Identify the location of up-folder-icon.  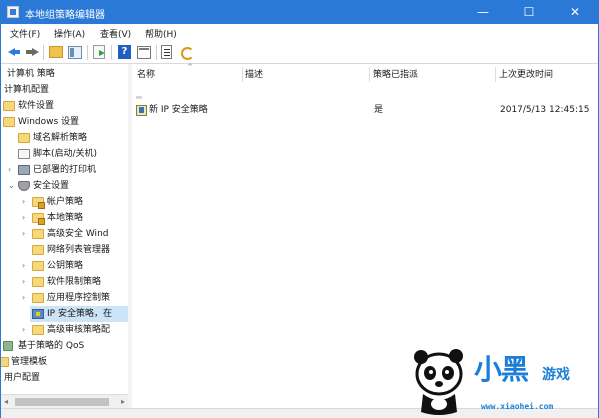
(56, 52).